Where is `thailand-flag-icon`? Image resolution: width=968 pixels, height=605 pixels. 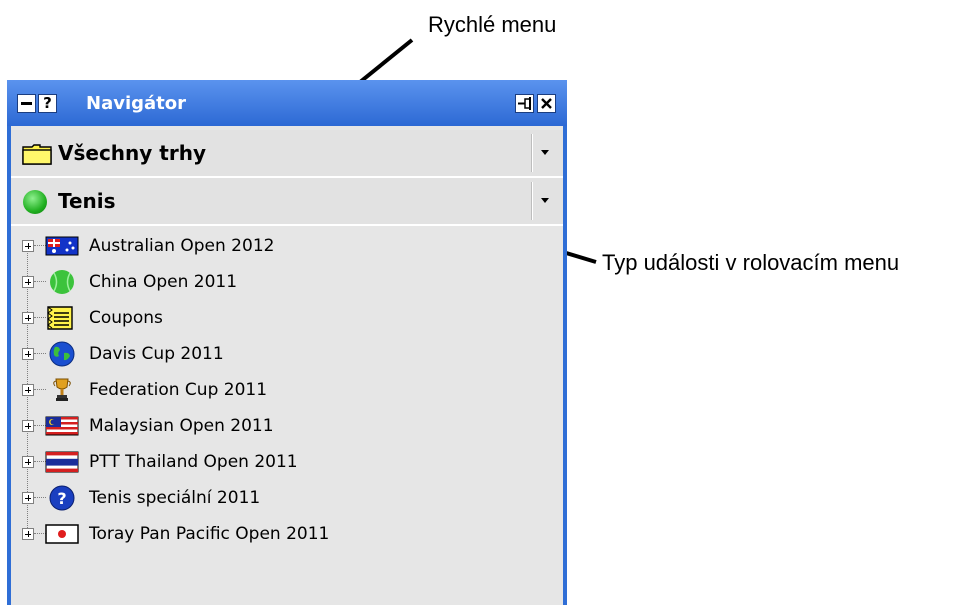
thailand-flag-icon is located at coordinates (62, 462).